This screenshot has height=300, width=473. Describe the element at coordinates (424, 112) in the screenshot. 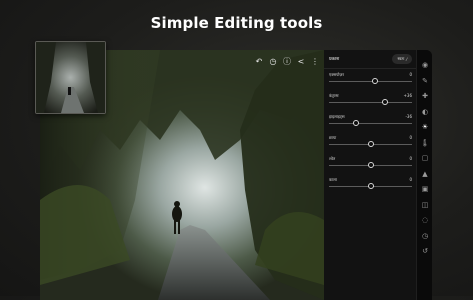

I see `mask-icon: ◐` at that location.